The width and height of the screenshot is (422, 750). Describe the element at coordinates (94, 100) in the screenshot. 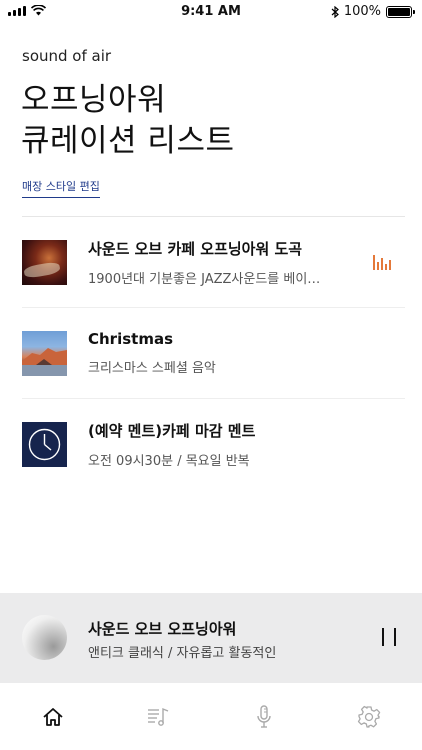

I see `page-title-line1: 오프닝아워` at that location.